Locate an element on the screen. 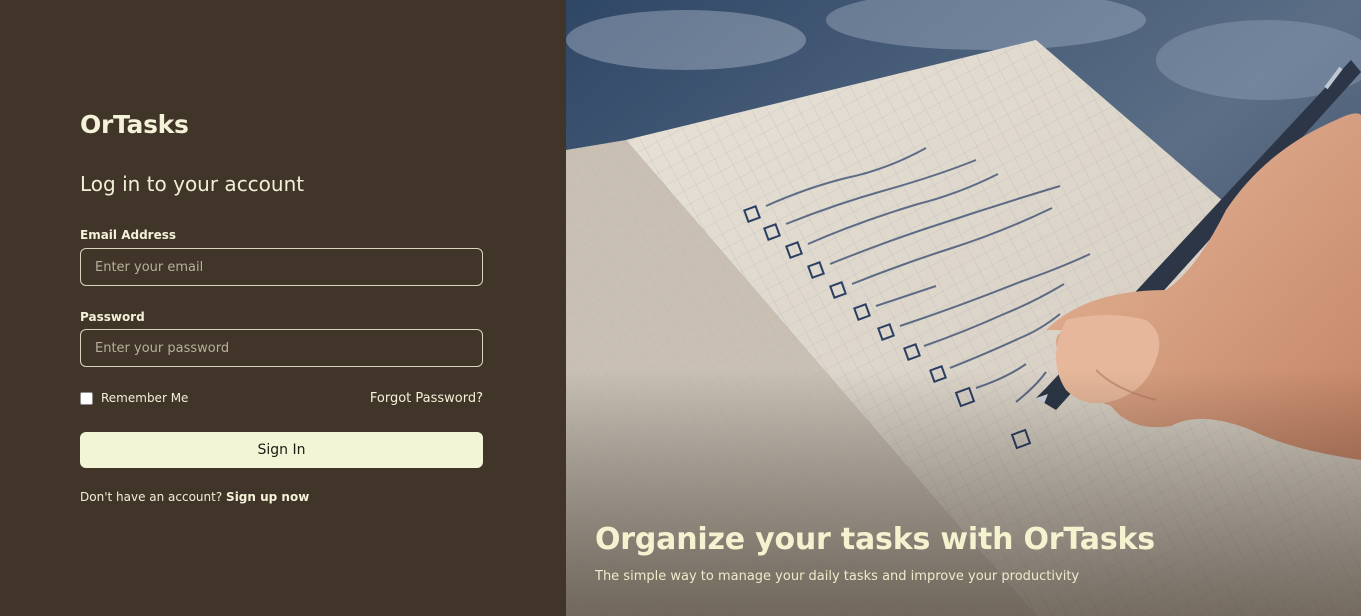 The height and width of the screenshot is (616, 1361). hero-title: Organize your tasks with OrTasks is located at coordinates (875, 539).